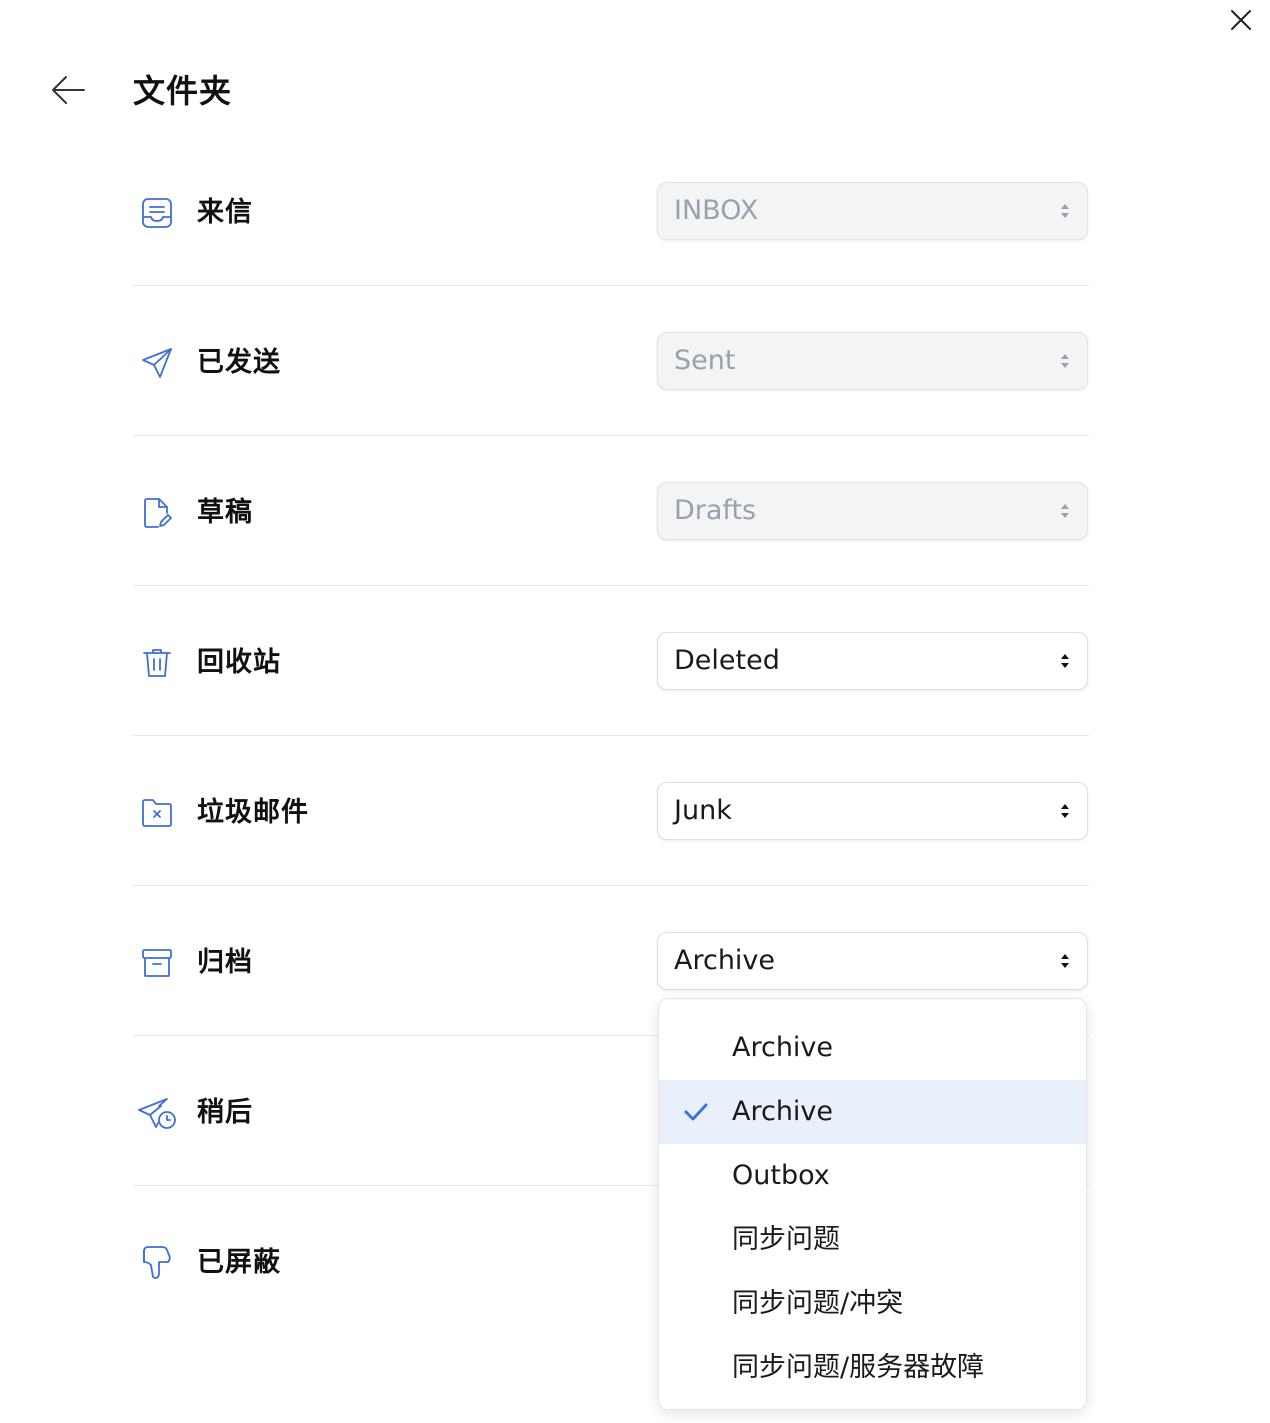 This screenshot has width=1270, height=1423. What do you see at coordinates (872, 1240) in the screenshot?
I see `dropdown-option: 同步问题` at bounding box center [872, 1240].